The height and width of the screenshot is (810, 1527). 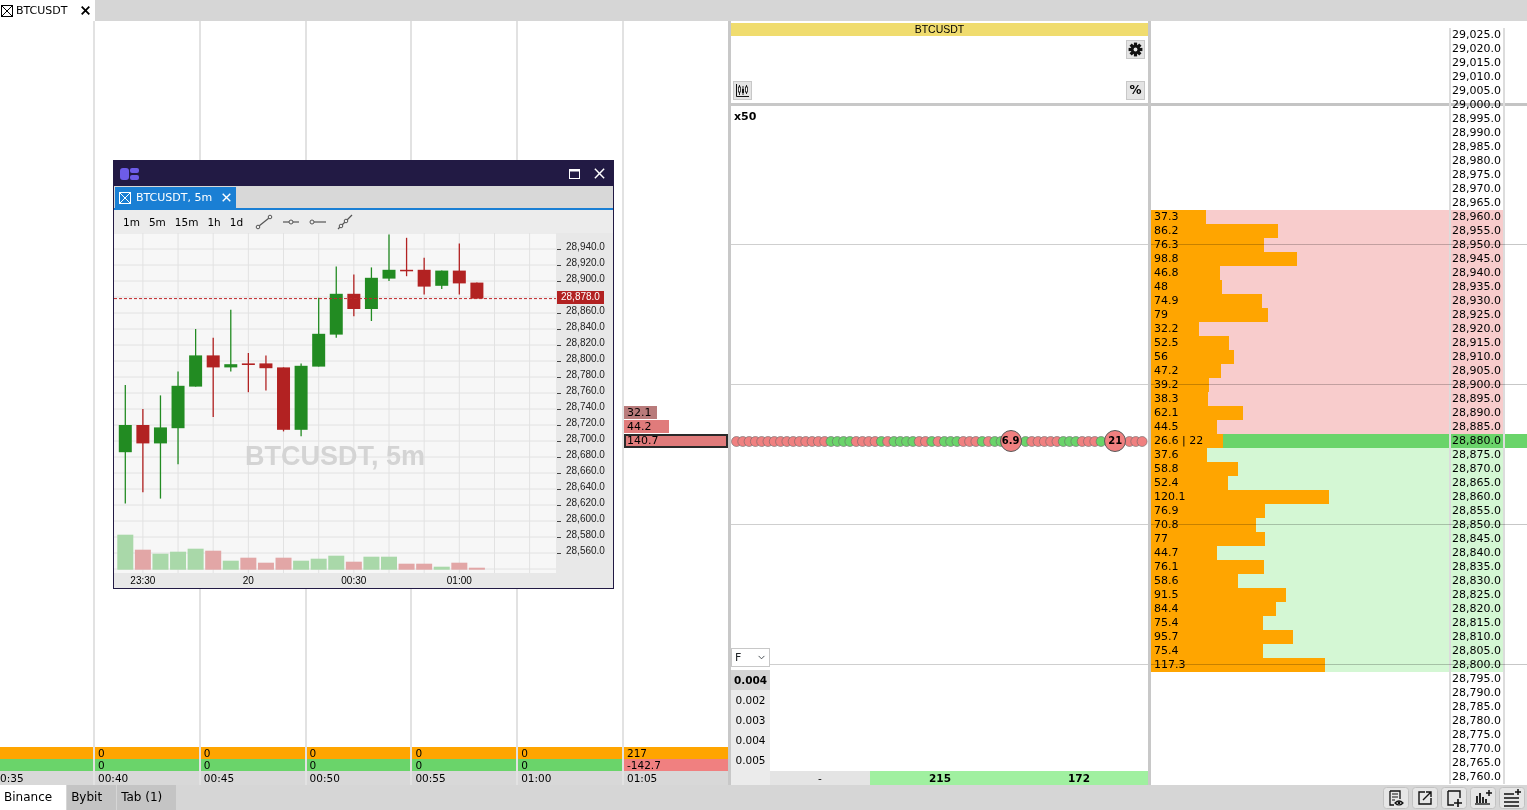 What do you see at coordinates (745, 116) in the screenshot?
I see `scale-label: x50` at bounding box center [745, 116].